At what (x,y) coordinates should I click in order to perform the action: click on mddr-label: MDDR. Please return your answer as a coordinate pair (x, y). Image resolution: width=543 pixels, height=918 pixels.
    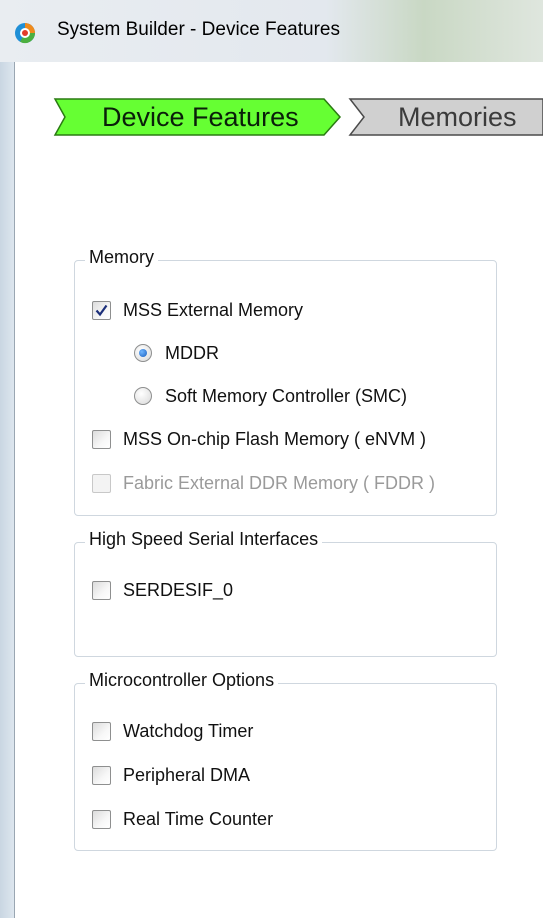
    Looking at the image, I should click on (192, 352).